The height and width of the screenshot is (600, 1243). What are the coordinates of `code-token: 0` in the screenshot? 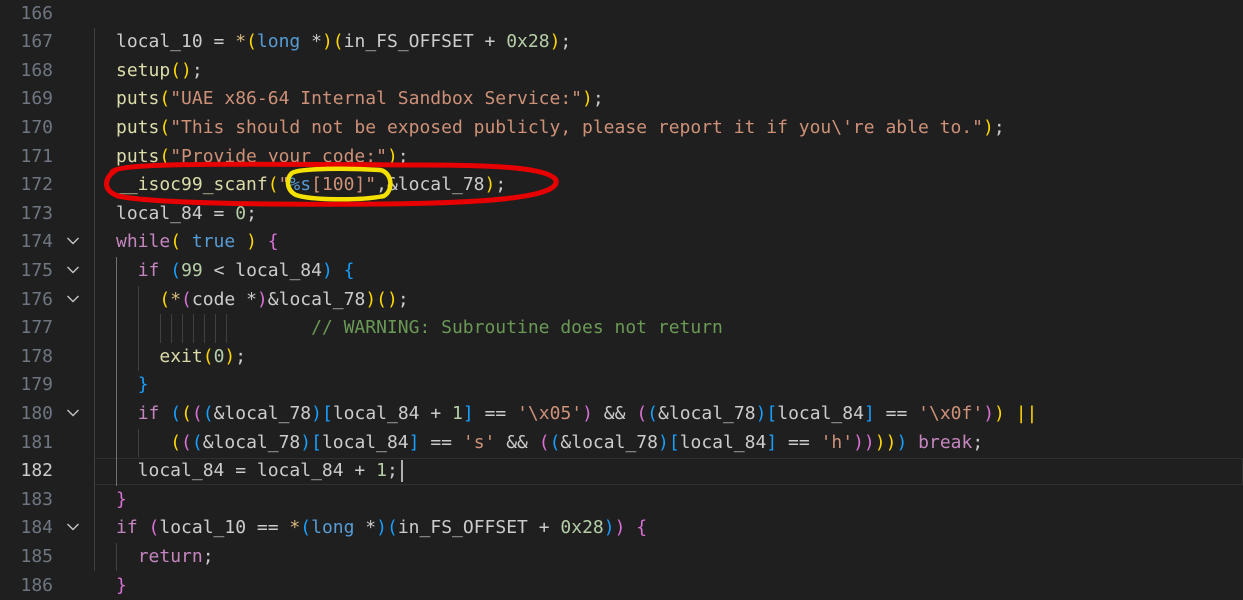 It's located at (240, 213).